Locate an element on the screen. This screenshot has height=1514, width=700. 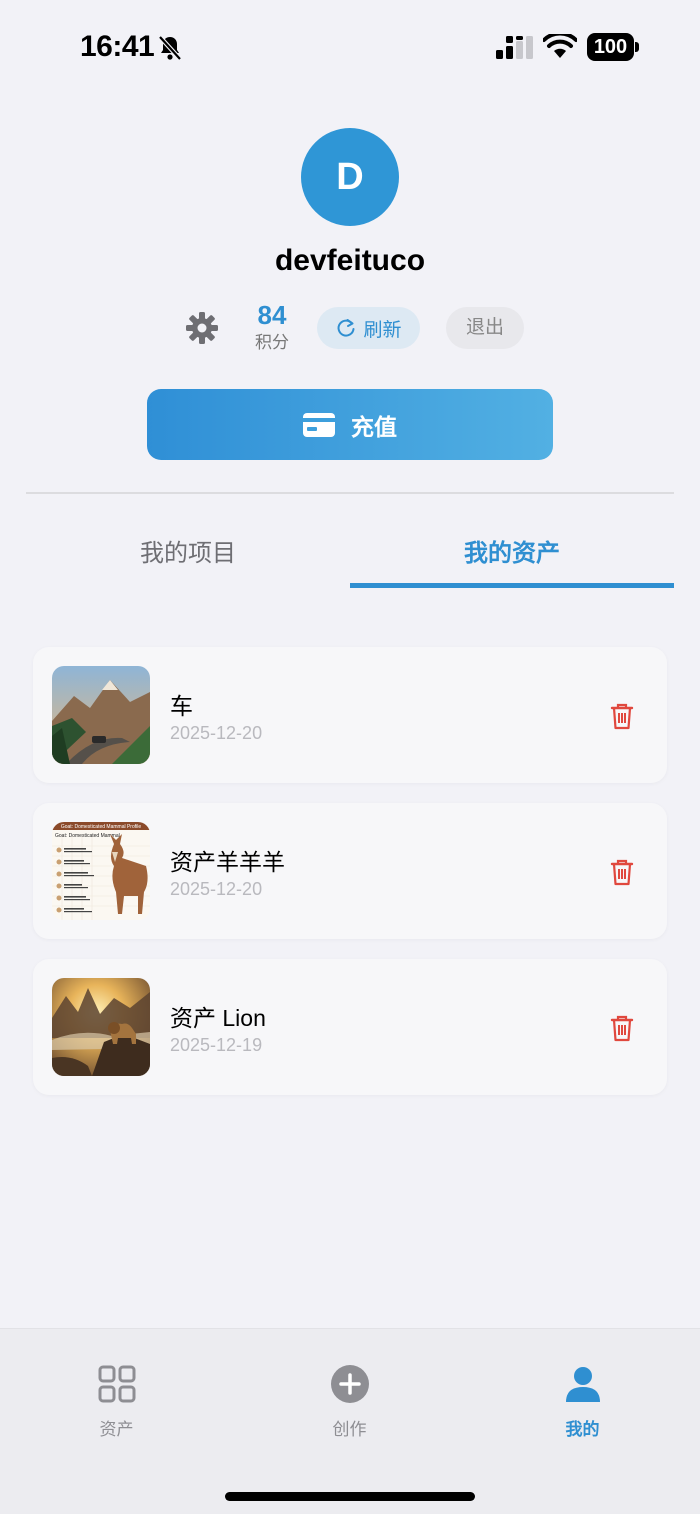
cellular-signal-icon is located at coordinates (514, 47).